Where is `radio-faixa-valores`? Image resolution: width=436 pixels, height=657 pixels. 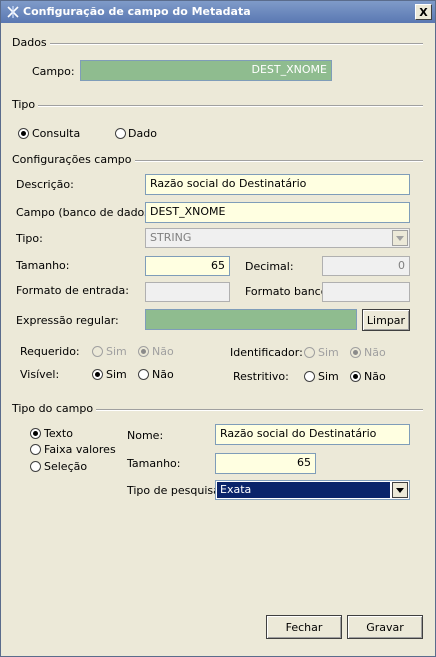
radio-faixa-valores is located at coordinates (35, 449).